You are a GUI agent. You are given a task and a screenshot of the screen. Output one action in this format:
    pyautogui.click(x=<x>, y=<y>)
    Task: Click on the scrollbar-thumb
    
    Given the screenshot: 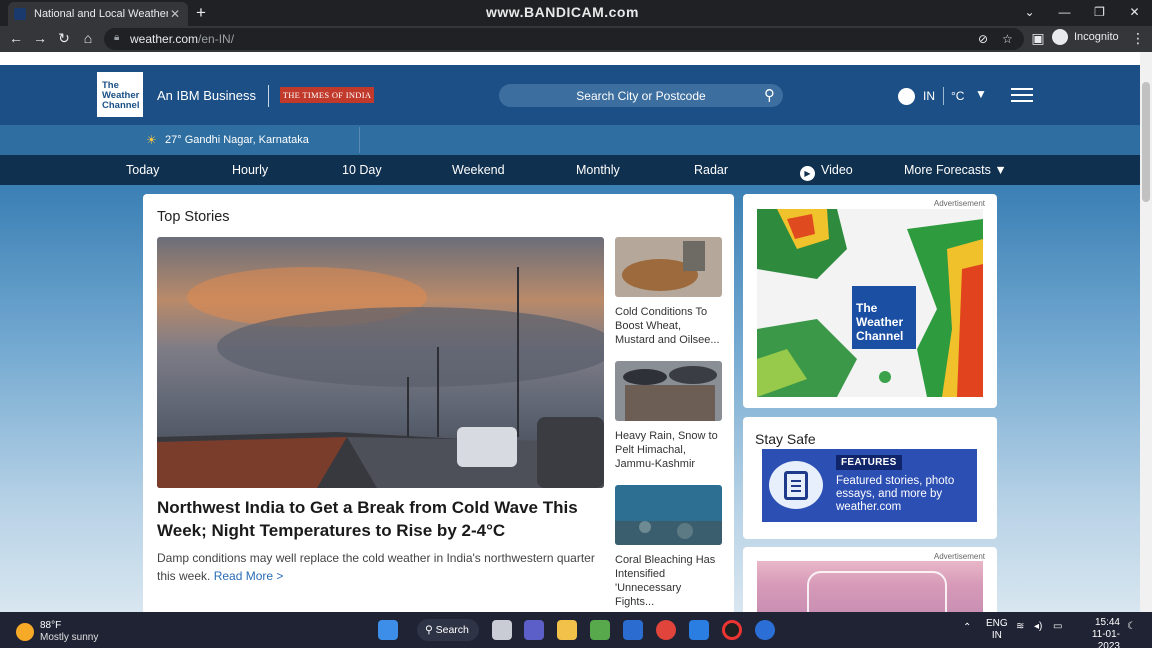 What is the action you would take?
    pyautogui.click(x=1146, y=142)
    